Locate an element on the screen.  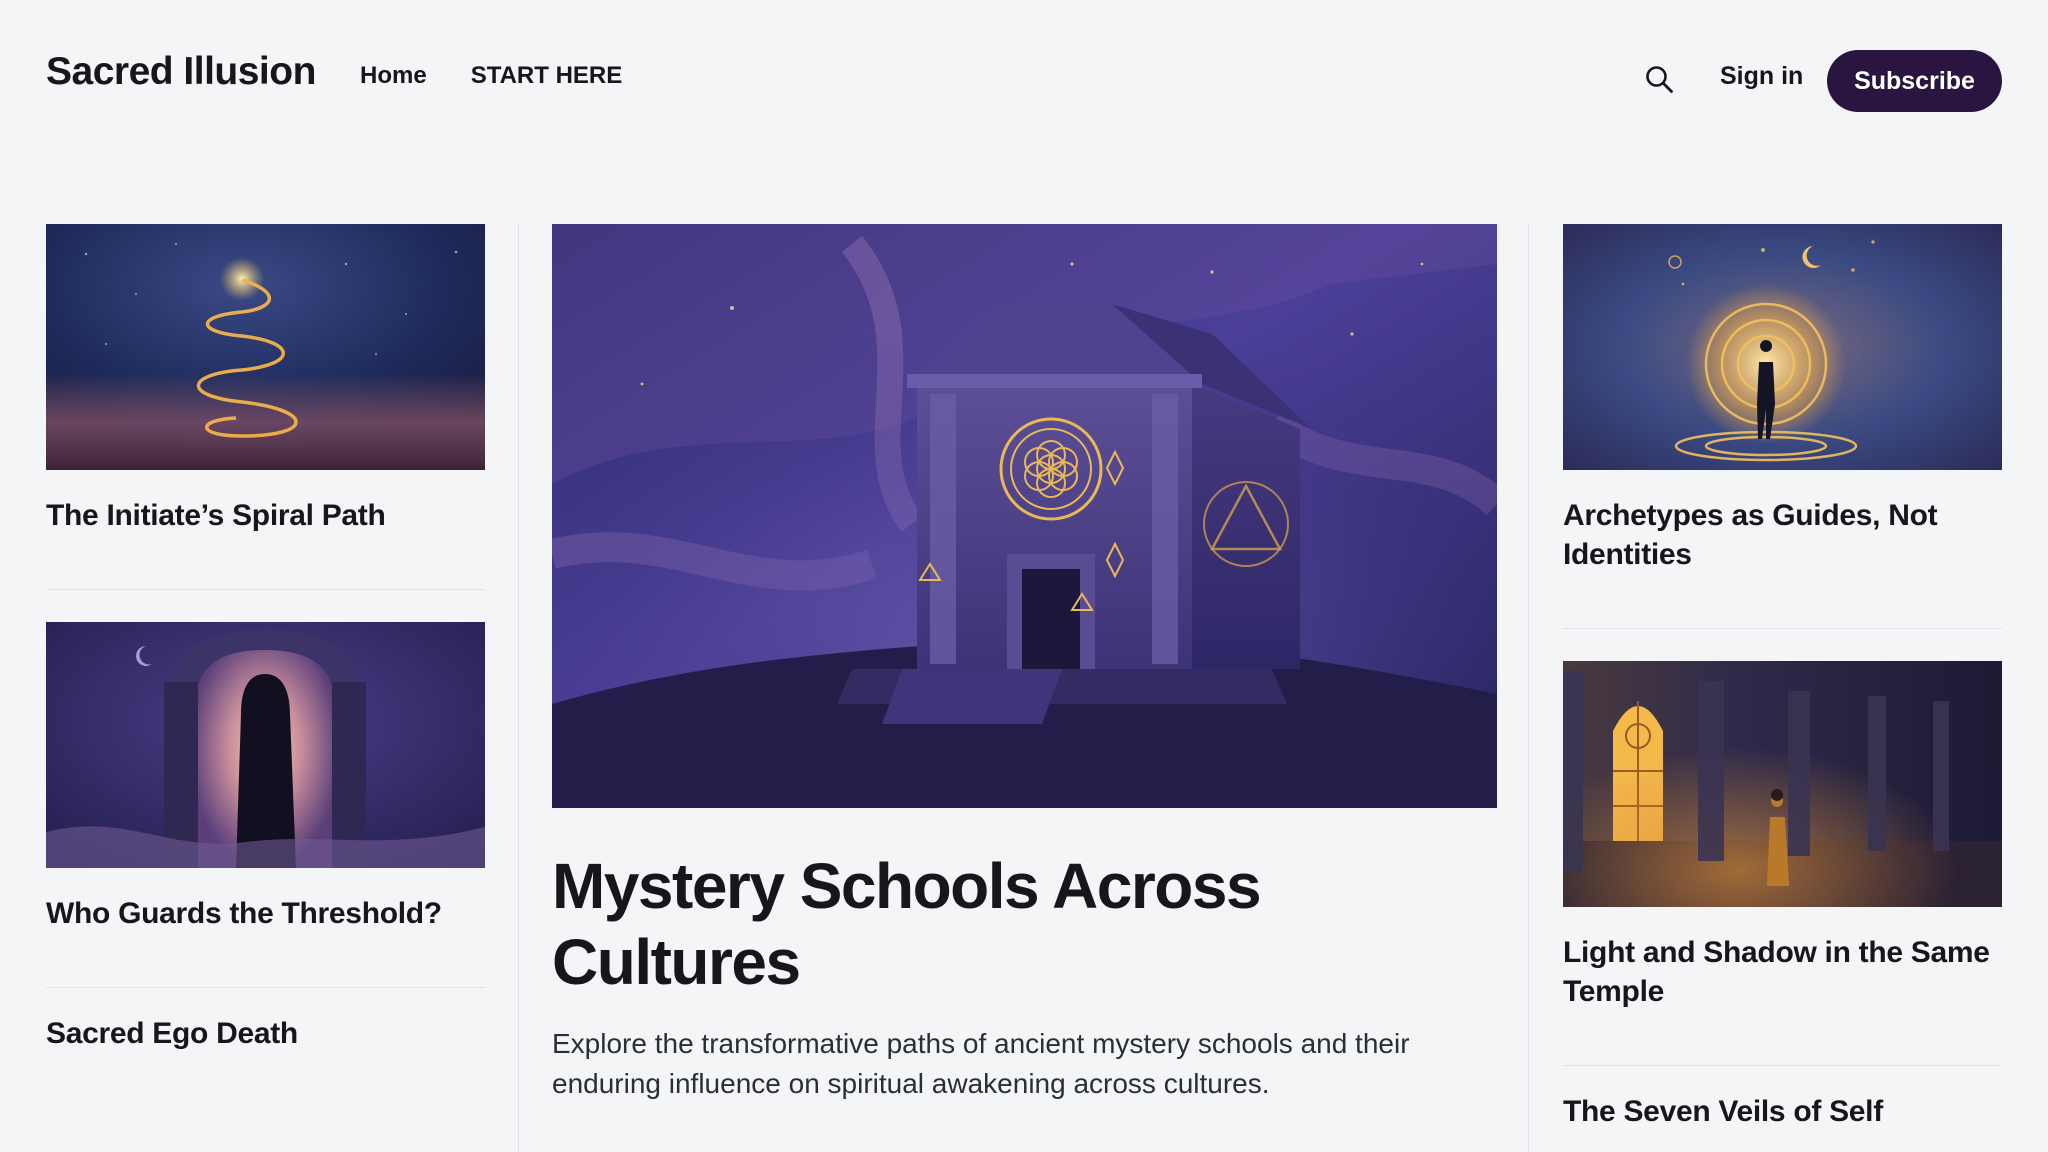
post-title: The Seven Veils of Self is located at coordinates (1782, 1111).